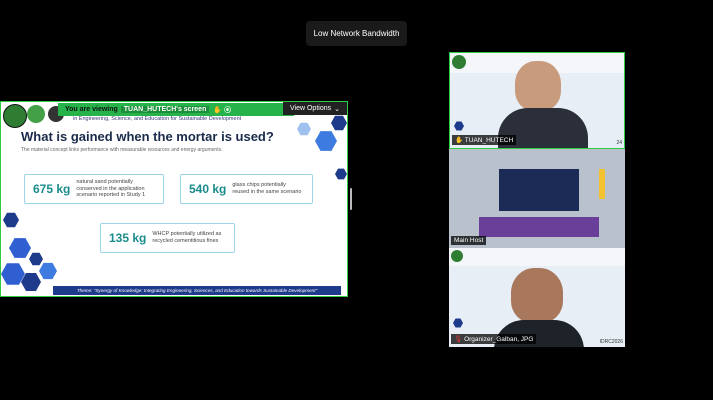  I want to click on chevron-down-icon: ⌄, so click(337, 109).